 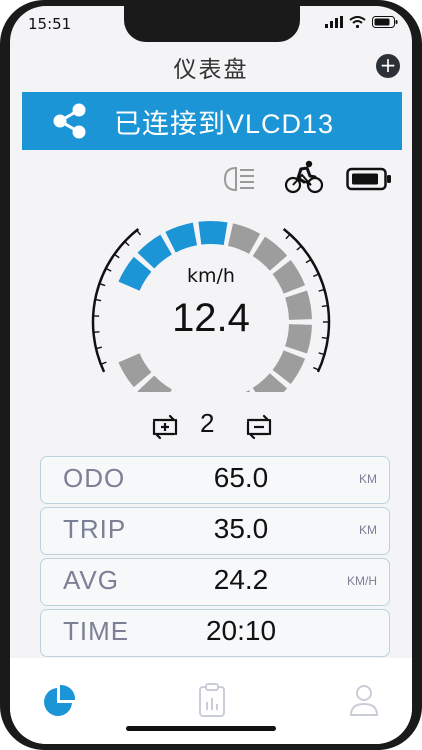 What do you see at coordinates (207, 423) in the screenshot?
I see `assist-level-value: 2` at bounding box center [207, 423].